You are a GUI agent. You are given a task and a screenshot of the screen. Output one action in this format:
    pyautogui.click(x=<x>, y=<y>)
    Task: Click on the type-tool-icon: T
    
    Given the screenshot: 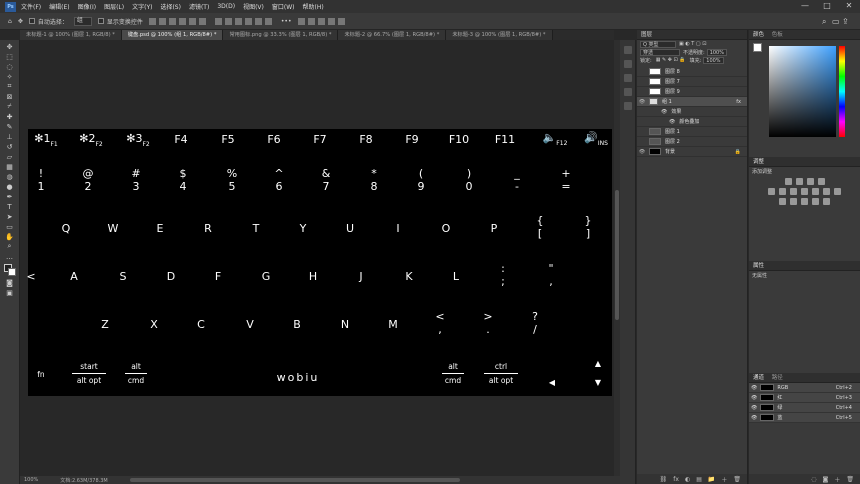 What is the action you would take?
    pyautogui.click(x=10, y=207)
    